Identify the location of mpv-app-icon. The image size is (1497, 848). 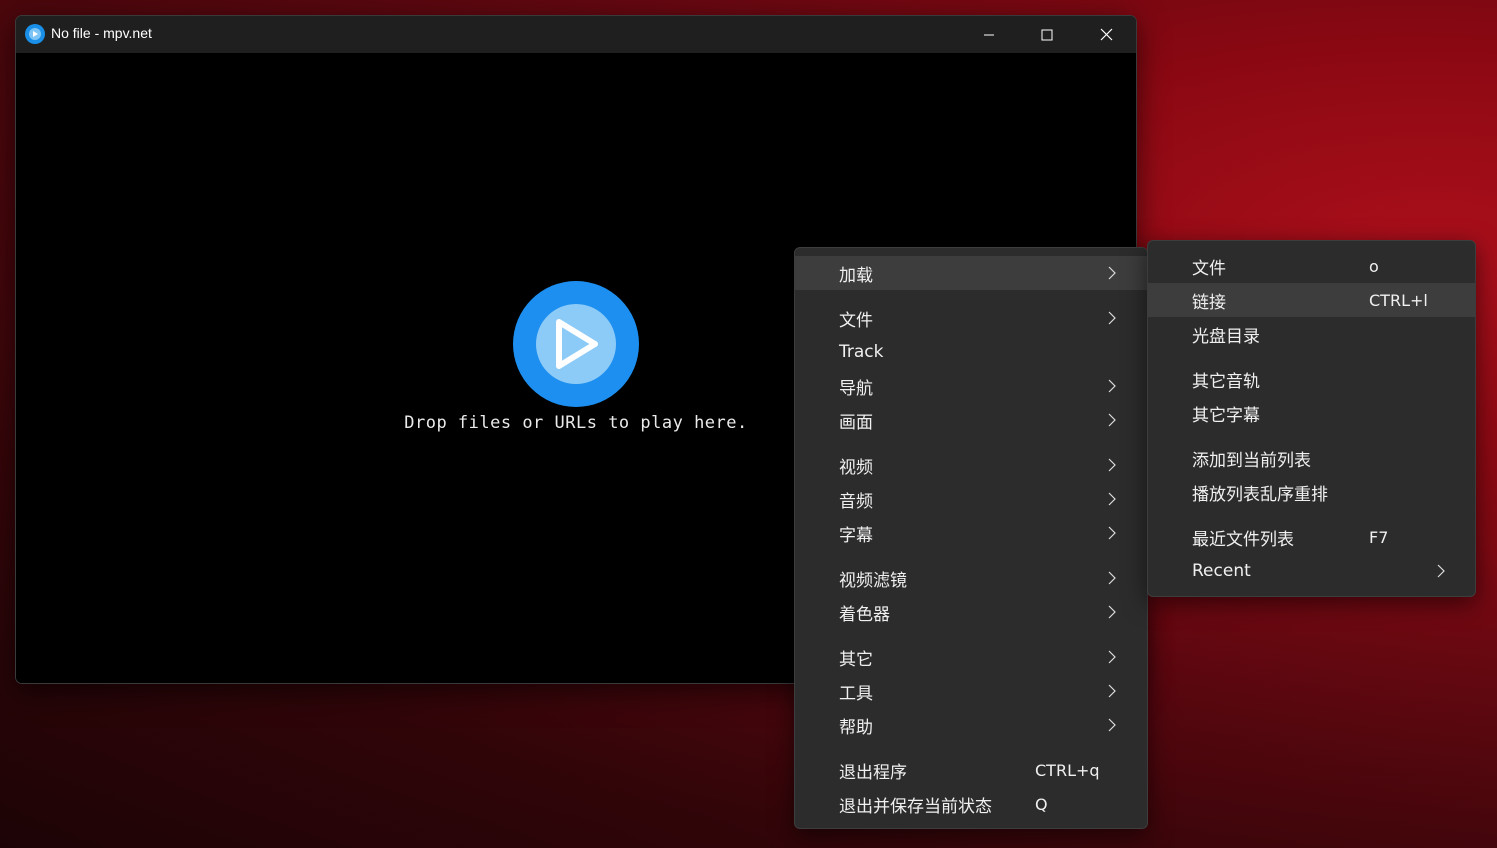
(35, 34).